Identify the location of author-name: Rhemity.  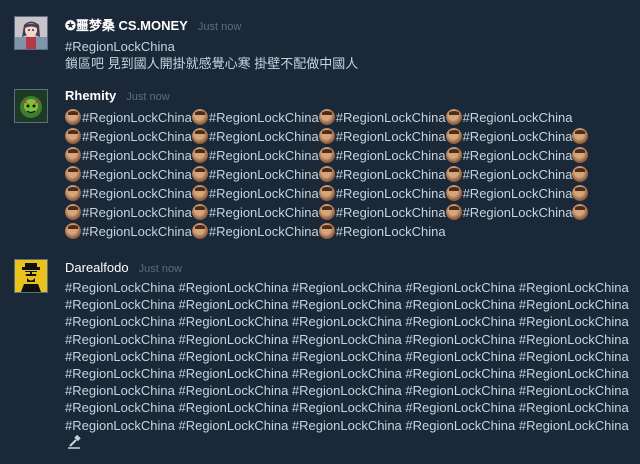
(90, 95).